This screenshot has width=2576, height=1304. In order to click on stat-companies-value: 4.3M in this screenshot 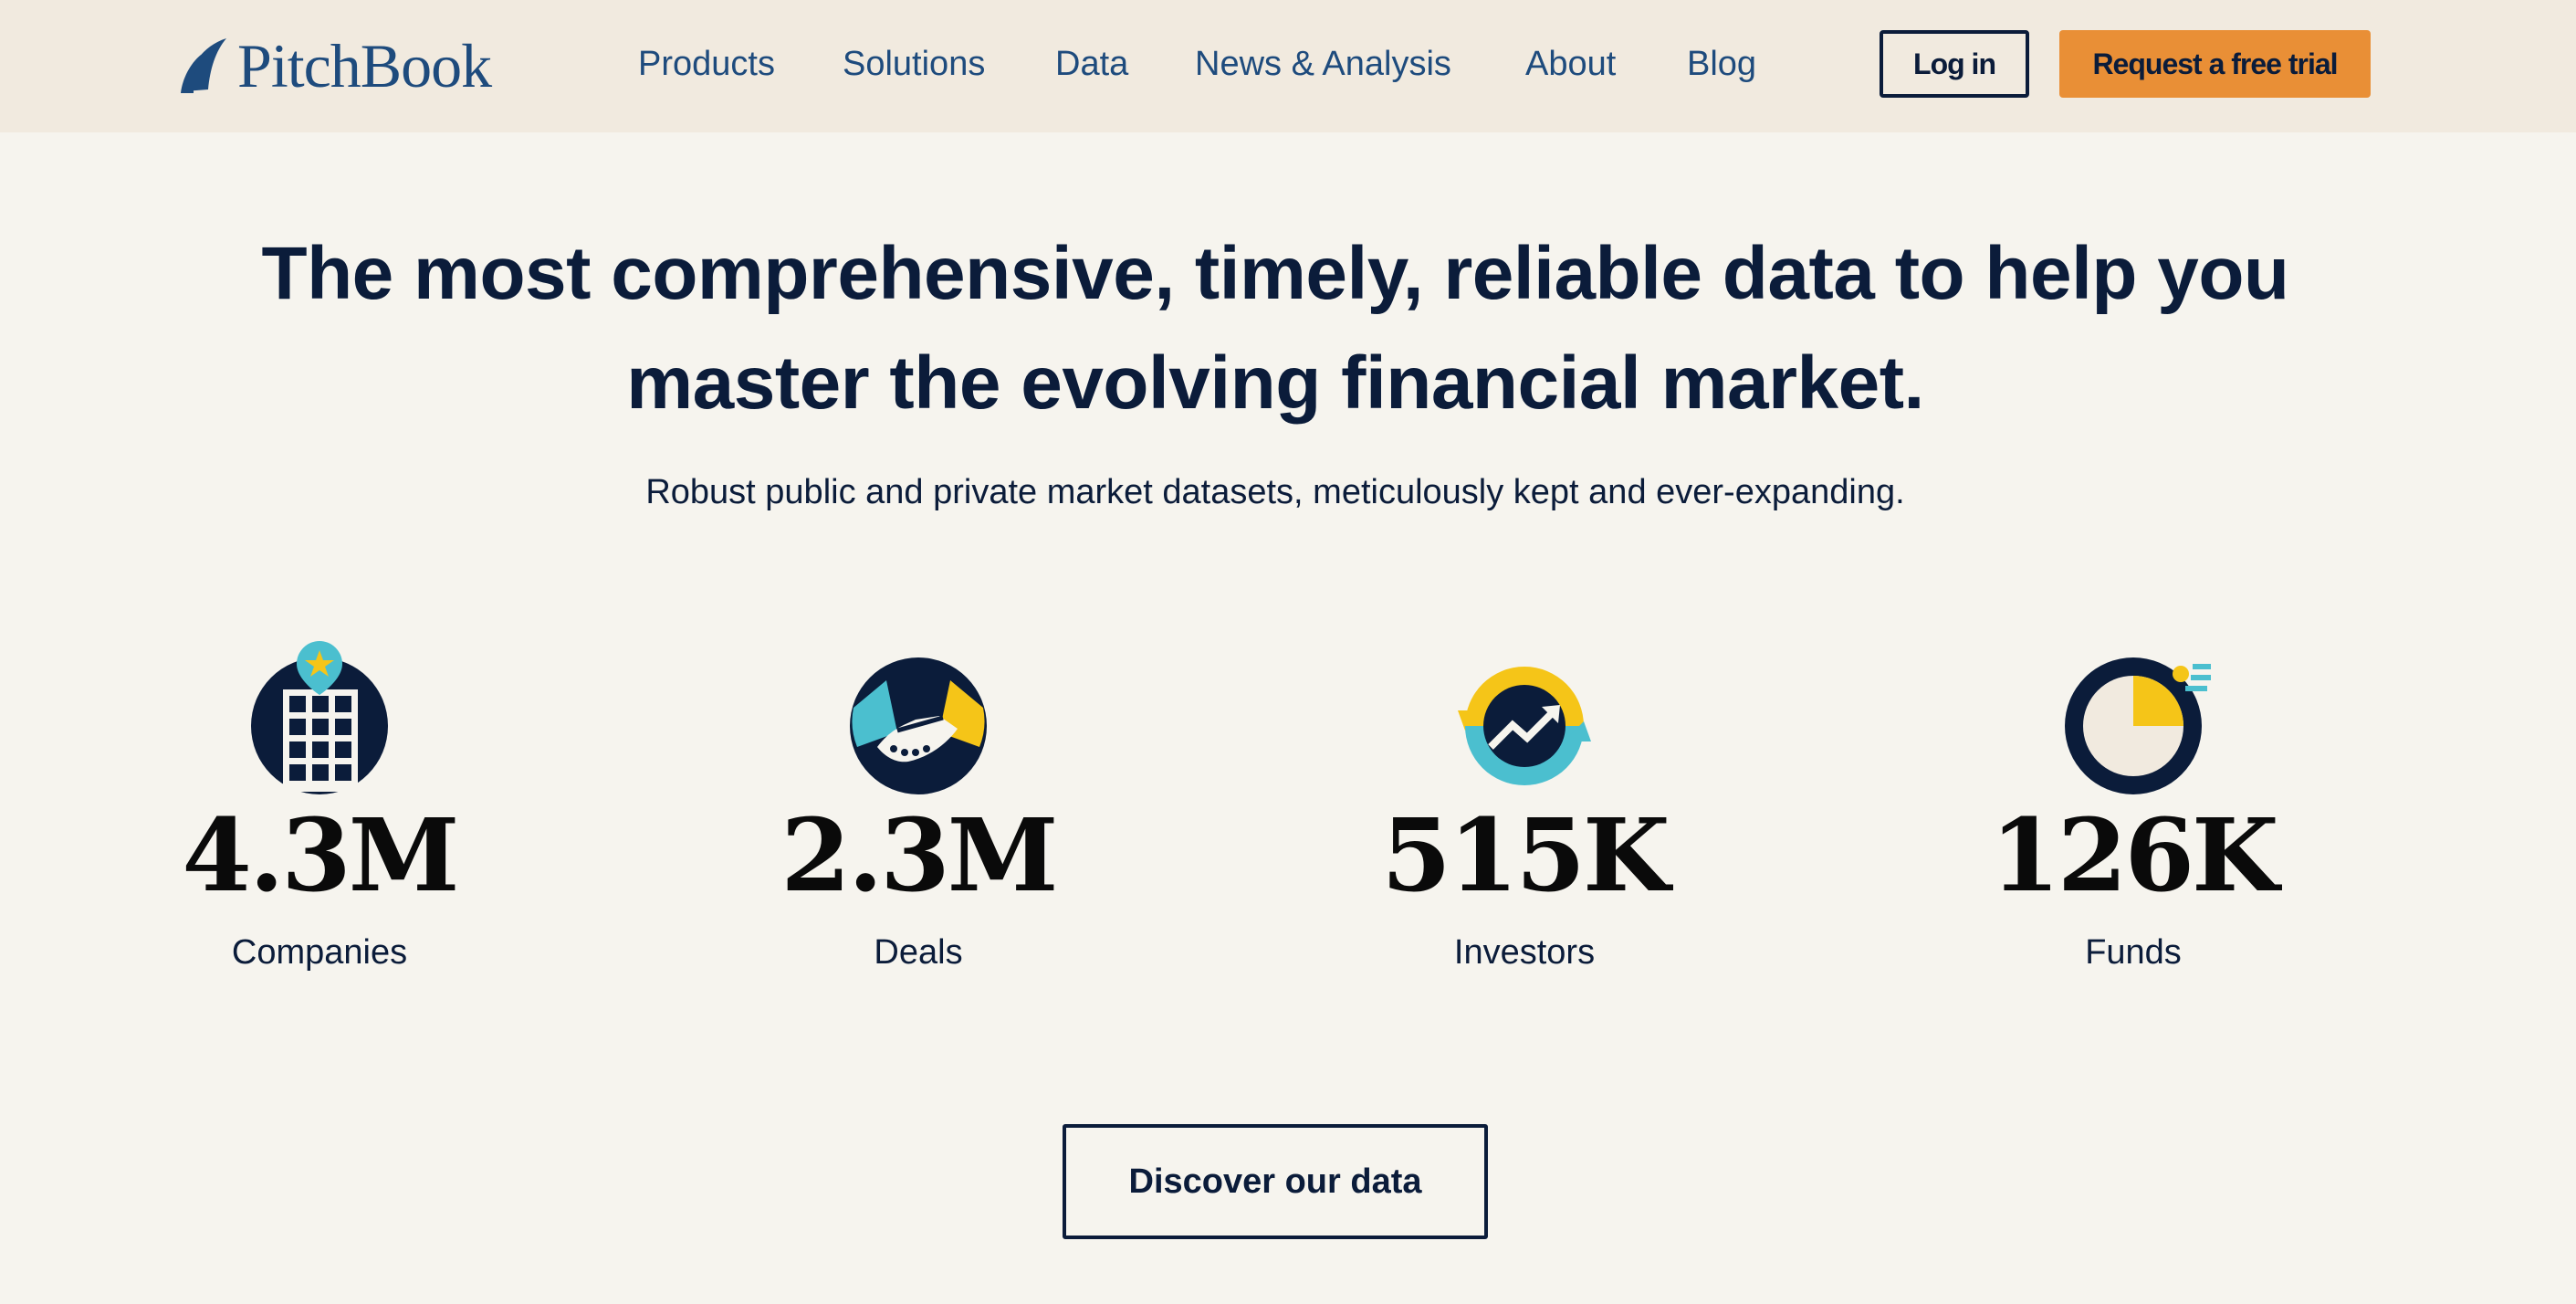, I will do `click(321, 855)`.